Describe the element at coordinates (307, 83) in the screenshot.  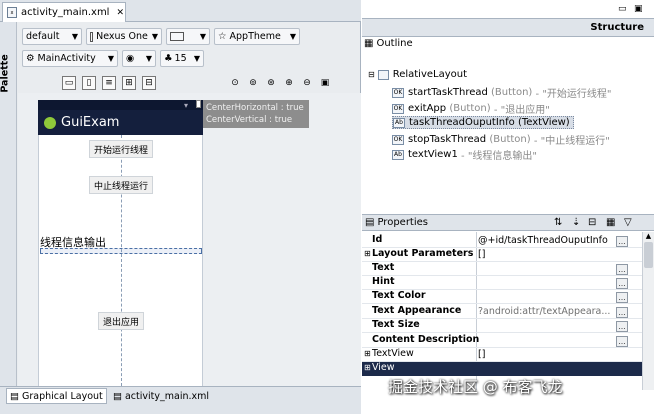
I see `zoom-out-icon: ⊖` at that location.